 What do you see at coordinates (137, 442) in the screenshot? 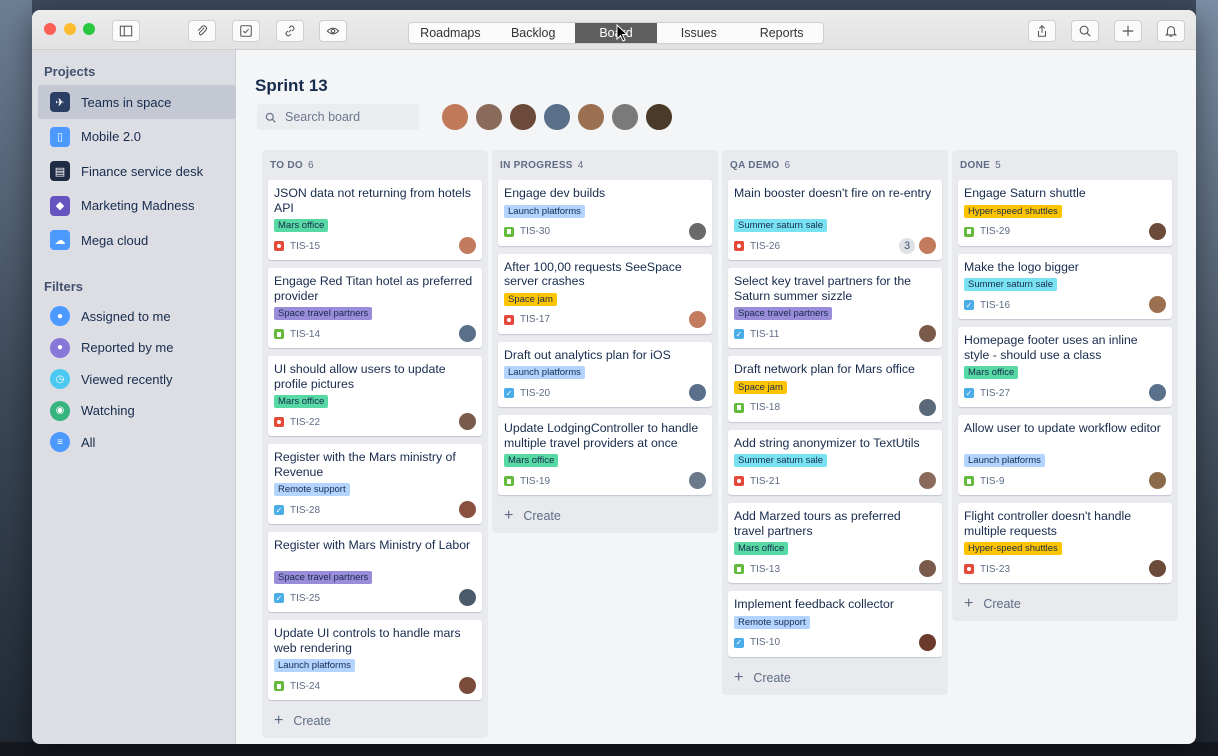
I see `filter-item-all: ≡ All` at bounding box center [137, 442].